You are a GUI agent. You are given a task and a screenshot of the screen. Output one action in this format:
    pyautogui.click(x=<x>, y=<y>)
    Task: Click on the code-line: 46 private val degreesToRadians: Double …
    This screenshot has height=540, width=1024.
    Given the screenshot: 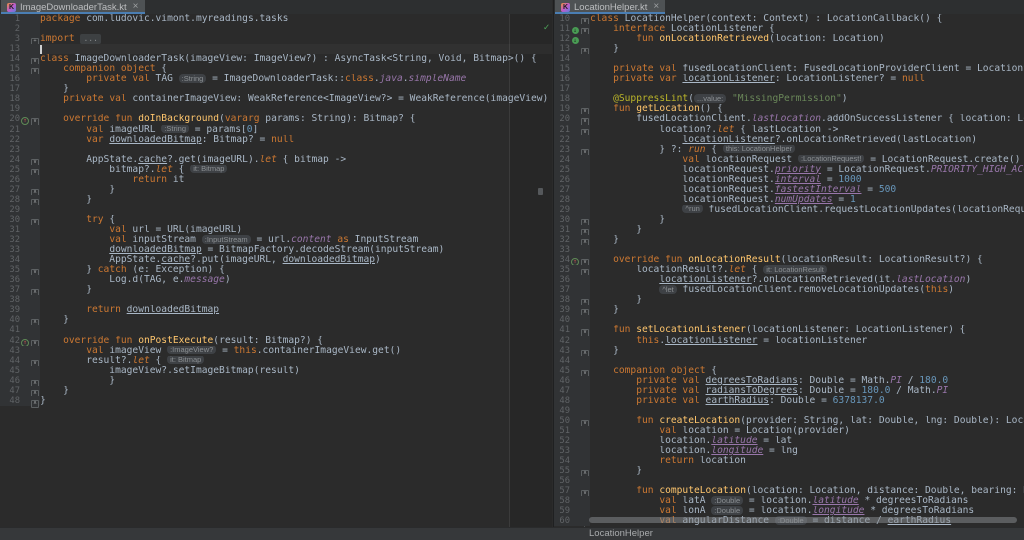 What is the action you would take?
    pyautogui.click(x=789, y=380)
    